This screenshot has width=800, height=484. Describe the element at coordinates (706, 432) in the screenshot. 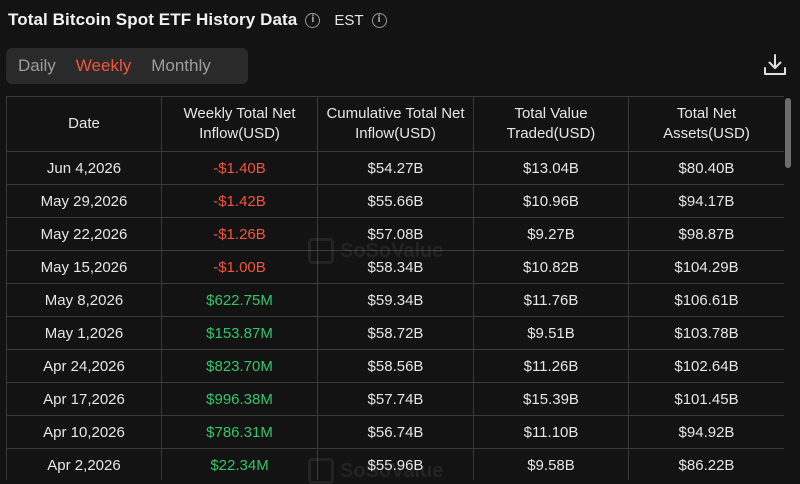

I see `cell-net-assets: $94.92B` at that location.